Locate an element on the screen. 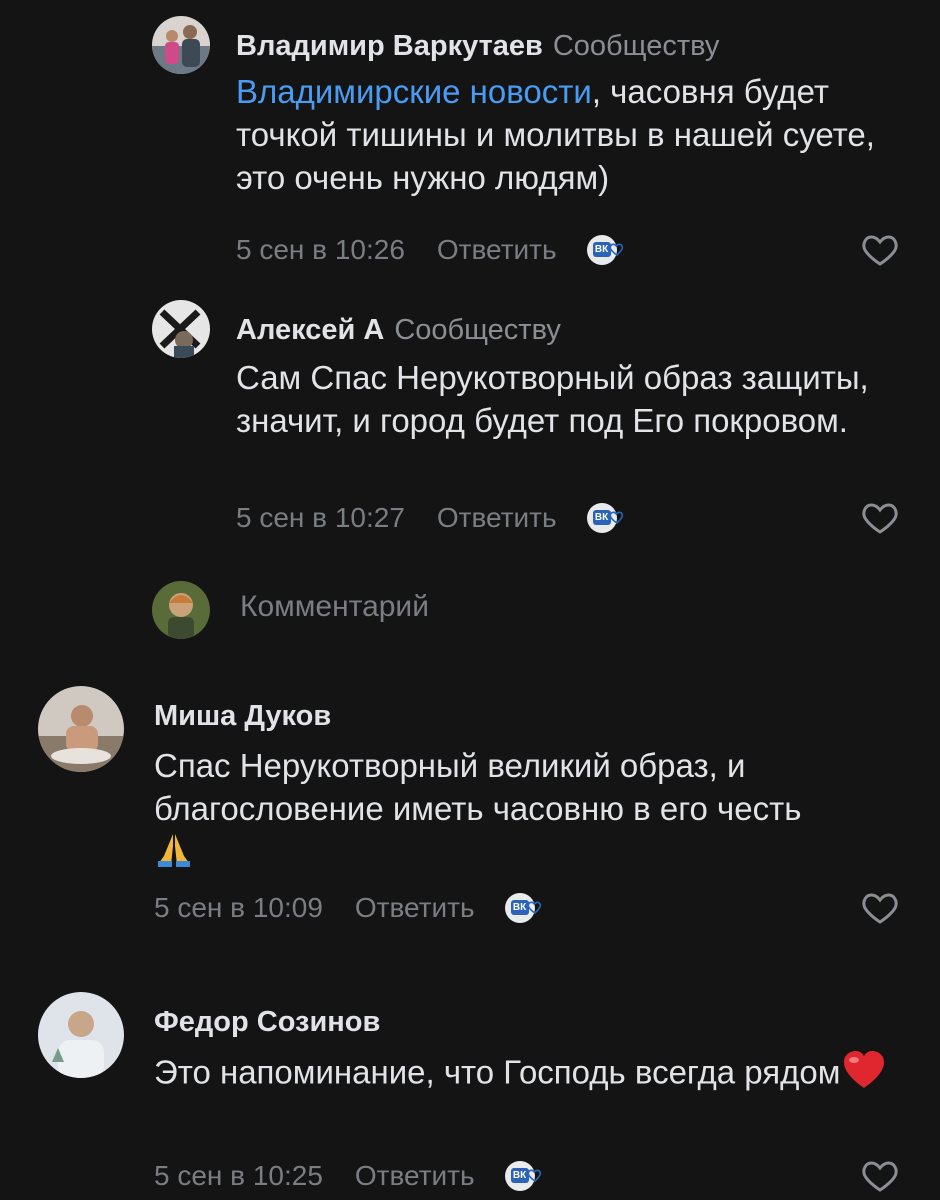 This screenshot has width=940, height=1200. comment-input: Комментарий is located at coordinates (334, 607).